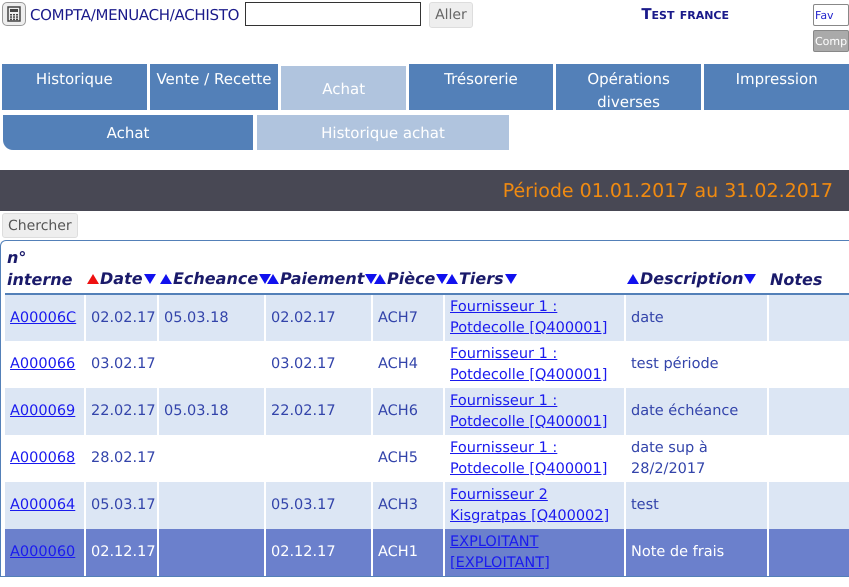 This screenshot has width=849, height=587. I want to click on column-header: Description, so click(692, 279).